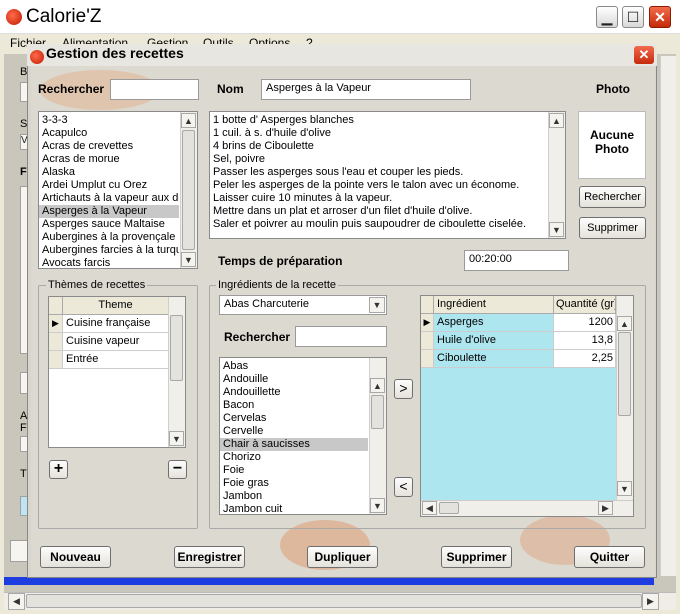  Describe the element at coordinates (341, 336) in the screenshot. I see `ingredient-search-input` at that location.